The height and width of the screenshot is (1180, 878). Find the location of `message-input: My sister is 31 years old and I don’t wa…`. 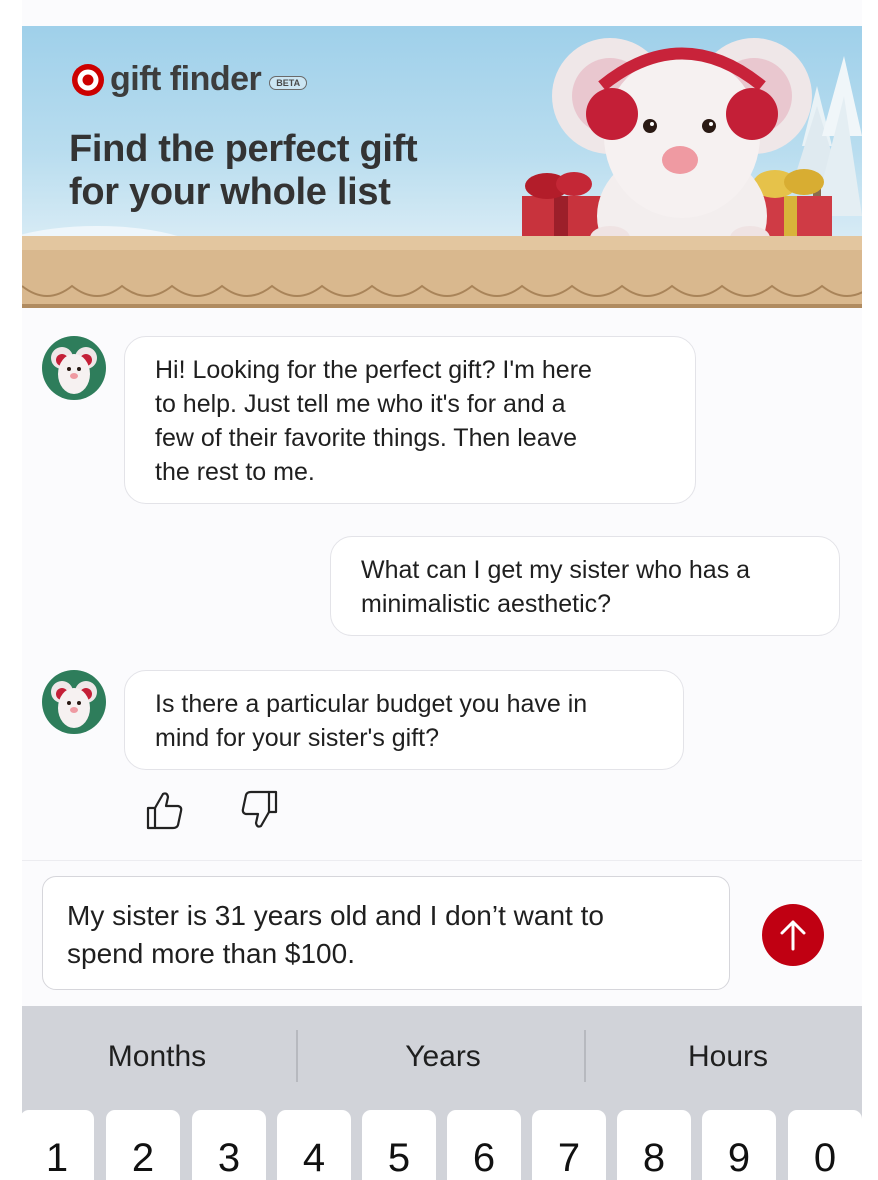

message-input: My sister is 31 years old and I don’t wa… is located at coordinates (386, 933).